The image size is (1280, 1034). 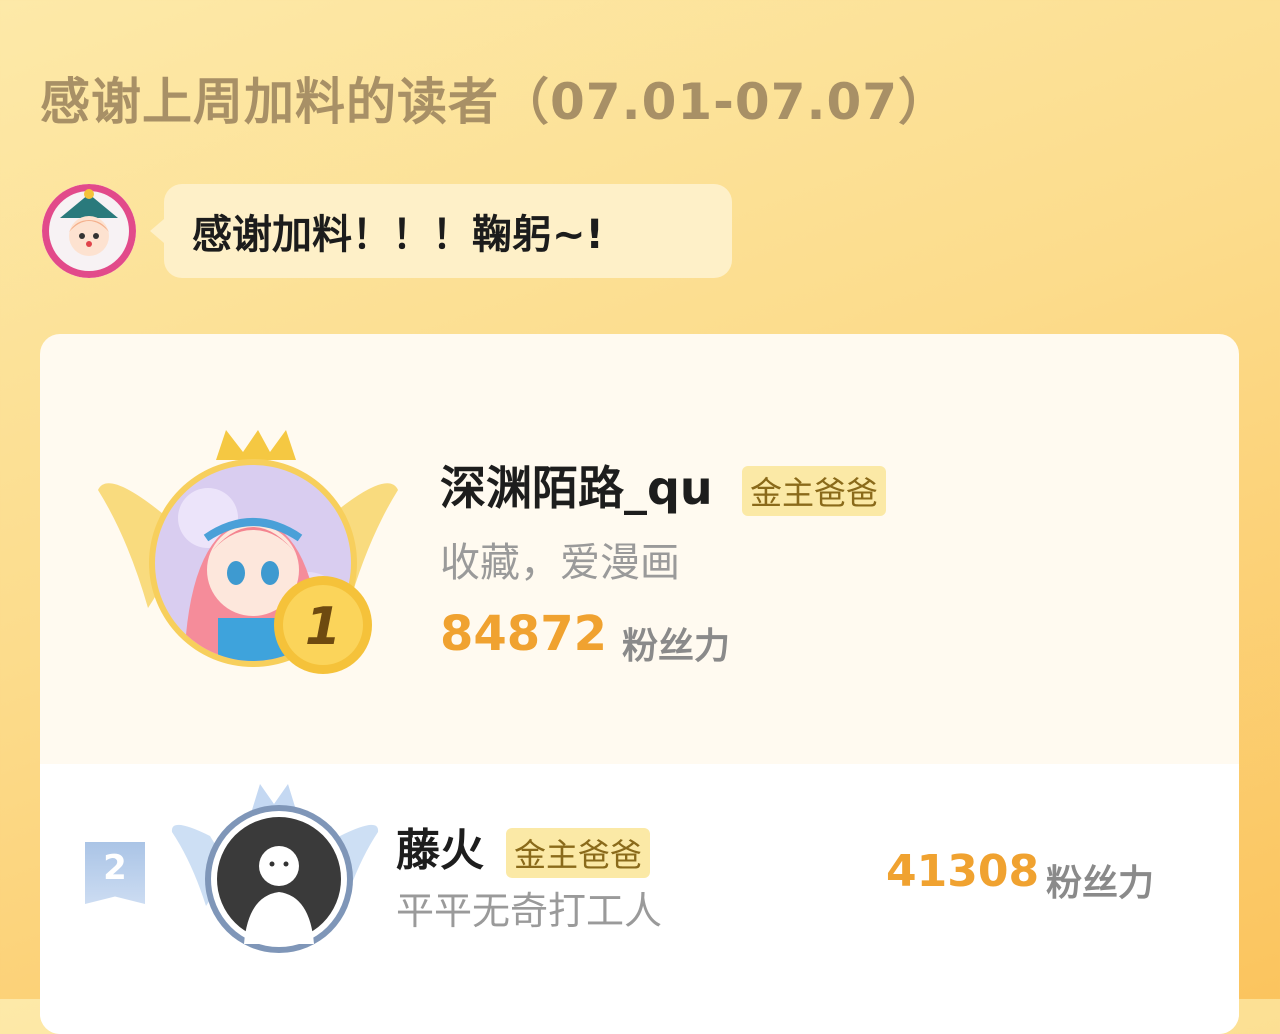 I want to click on rank1-number: 1, so click(x=323, y=627).